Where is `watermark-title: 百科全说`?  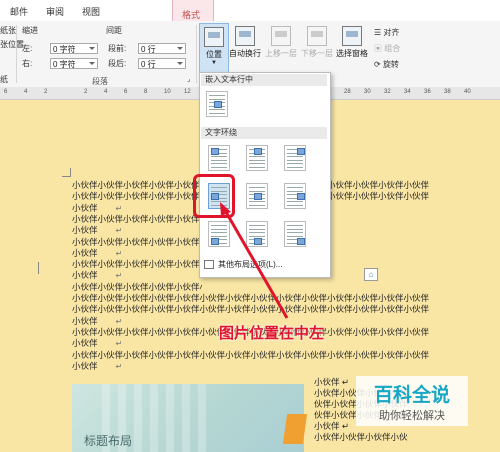
watermark-title: 百科全说 is located at coordinates (411, 395).